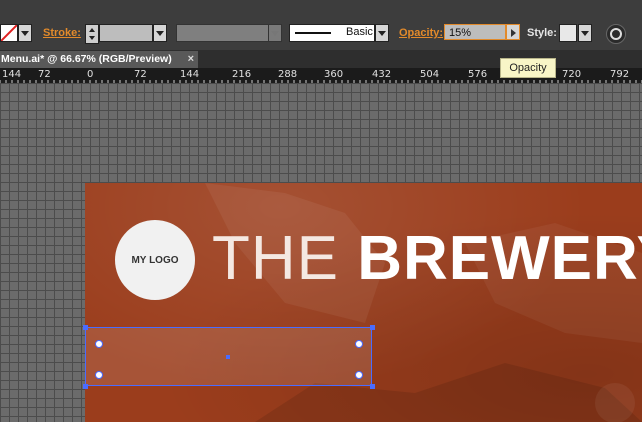 This screenshot has height=422, width=642. Describe the element at coordinates (288, 74) in the screenshot. I see `ruler-tick-label: 288` at that location.